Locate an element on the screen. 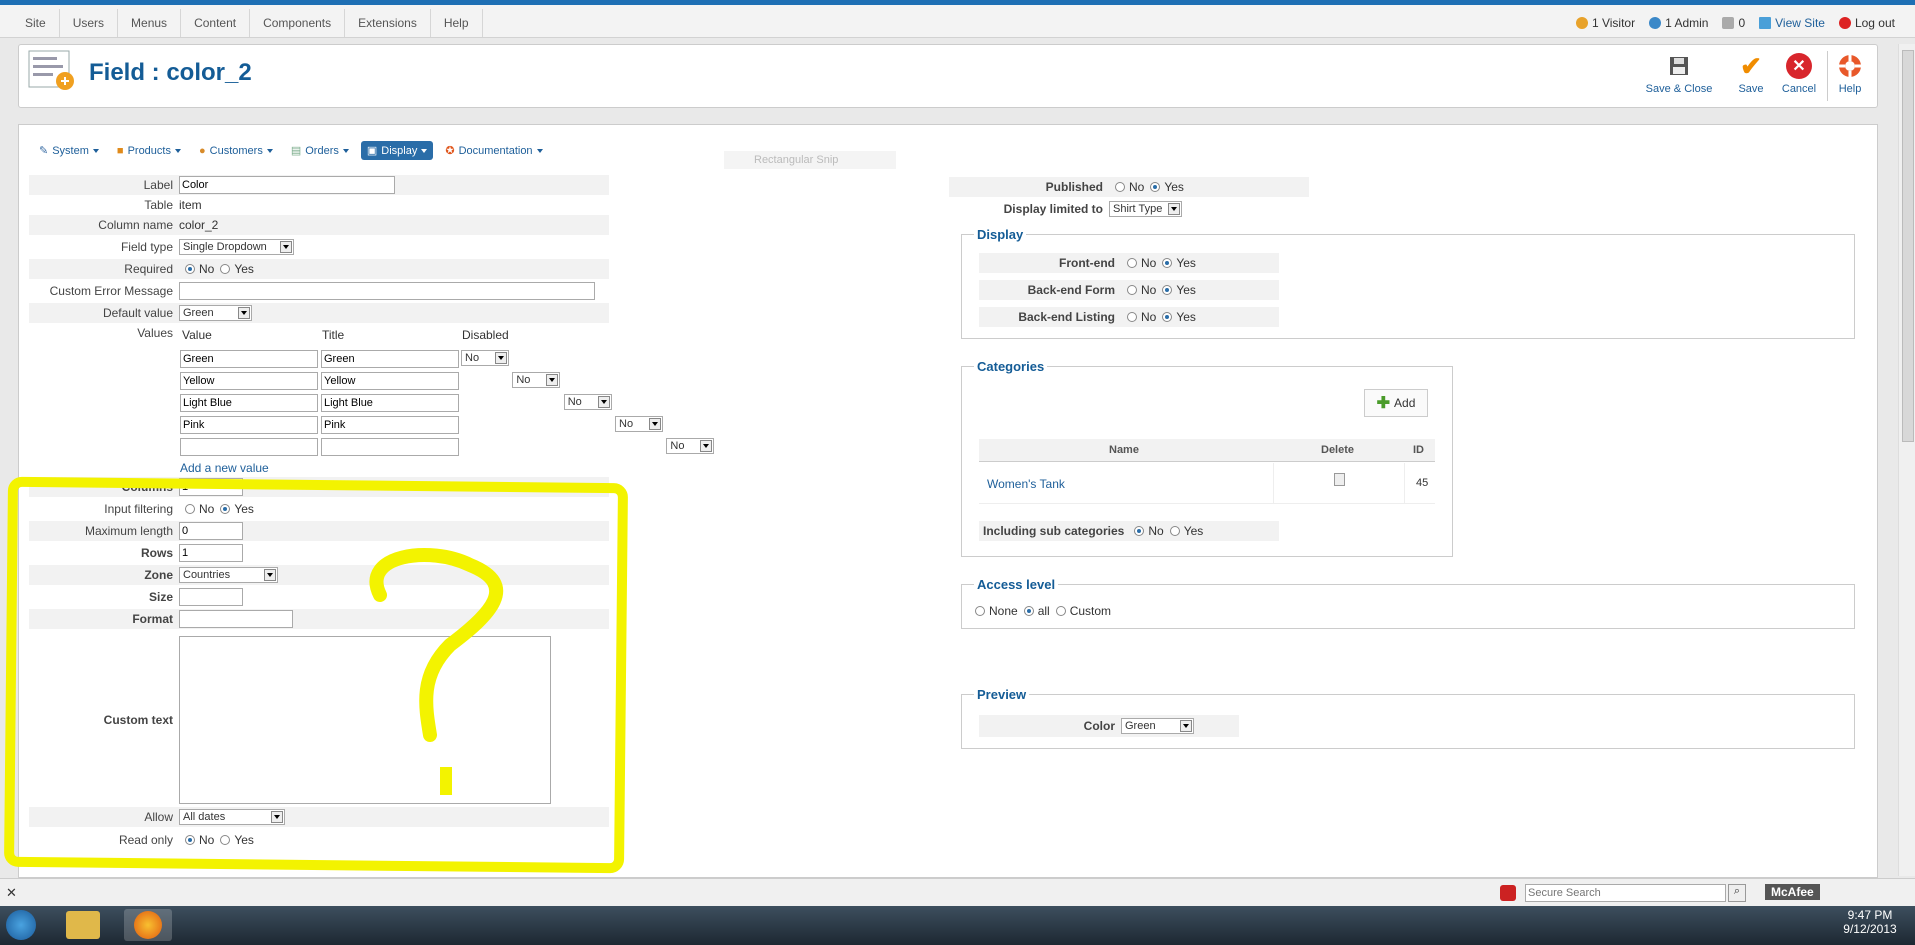 The height and width of the screenshot is (945, 1915). table-row: Table item is located at coordinates (173, 205).